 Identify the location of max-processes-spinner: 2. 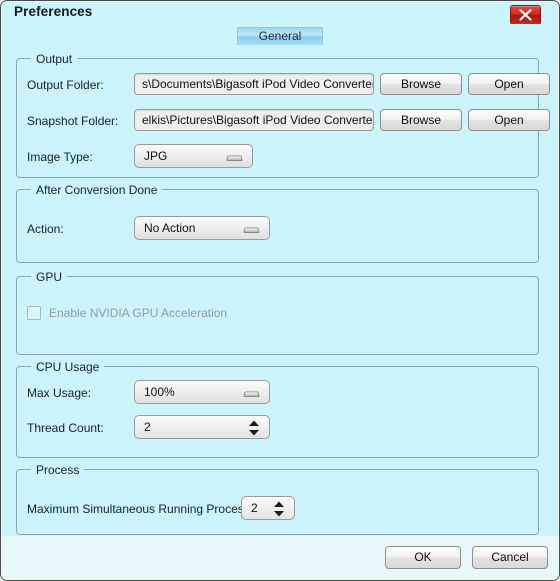
(268, 508).